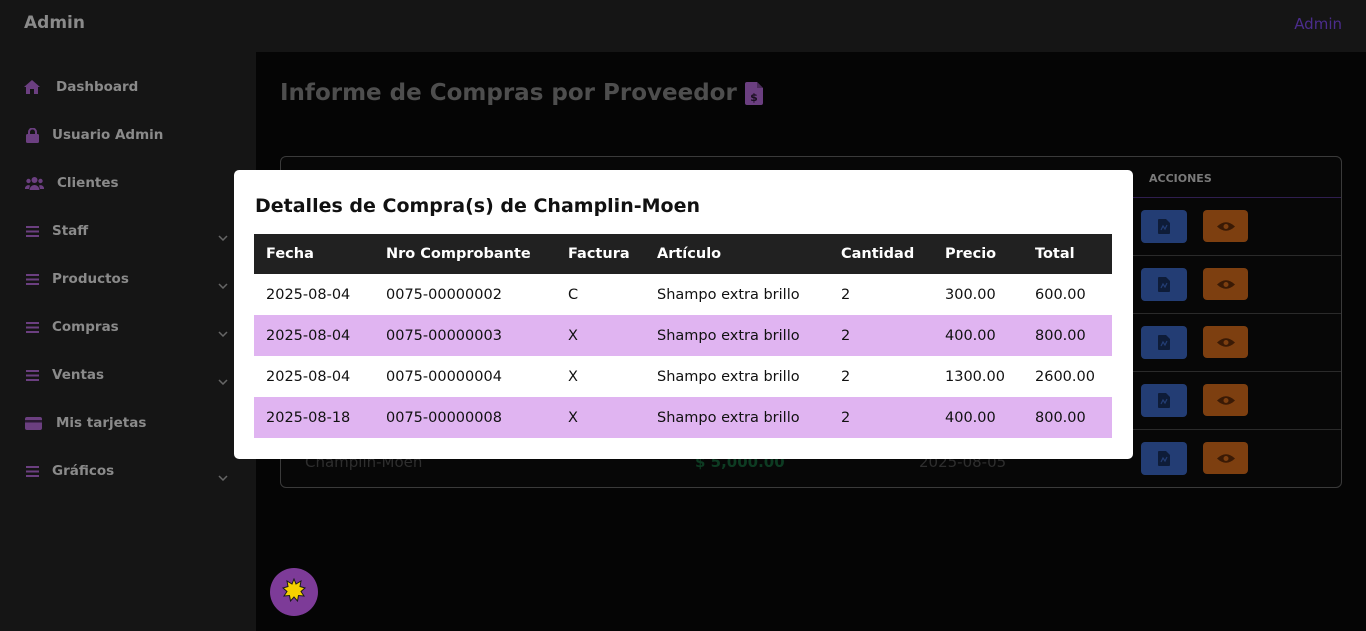 The image size is (1366, 631). Describe the element at coordinates (1060, 294) in the screenshot. I see `total-cell: 600.00` at that location.